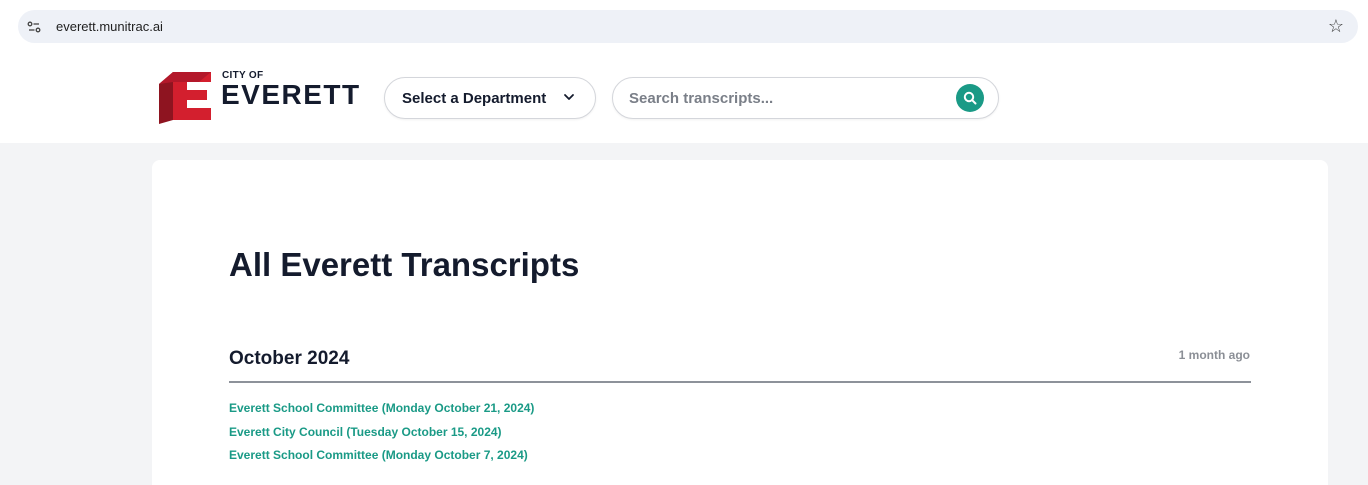 The height and width of the screenshot is (485, 1368). What do you see at coordinates (1214, 355) in the screenshot?
I see `month-relative-age: 1 month ago` at bounding box center [1214, 355].